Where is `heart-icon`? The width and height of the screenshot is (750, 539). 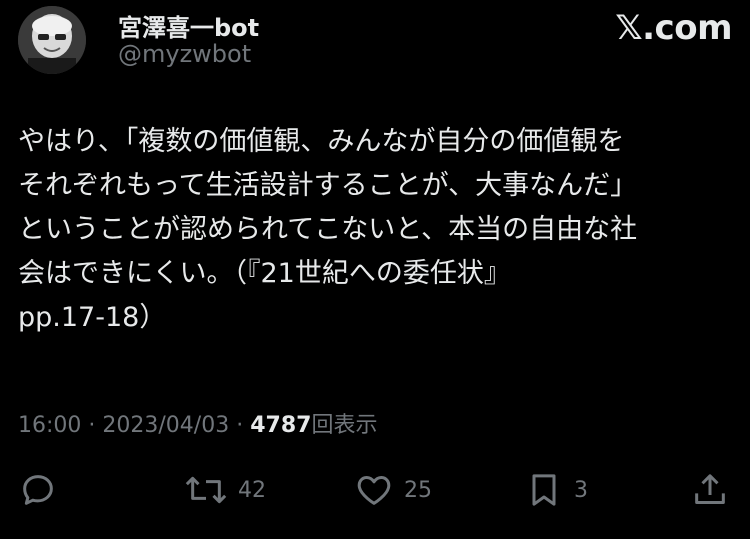 heart-icon is located at coordinates (374, 490).